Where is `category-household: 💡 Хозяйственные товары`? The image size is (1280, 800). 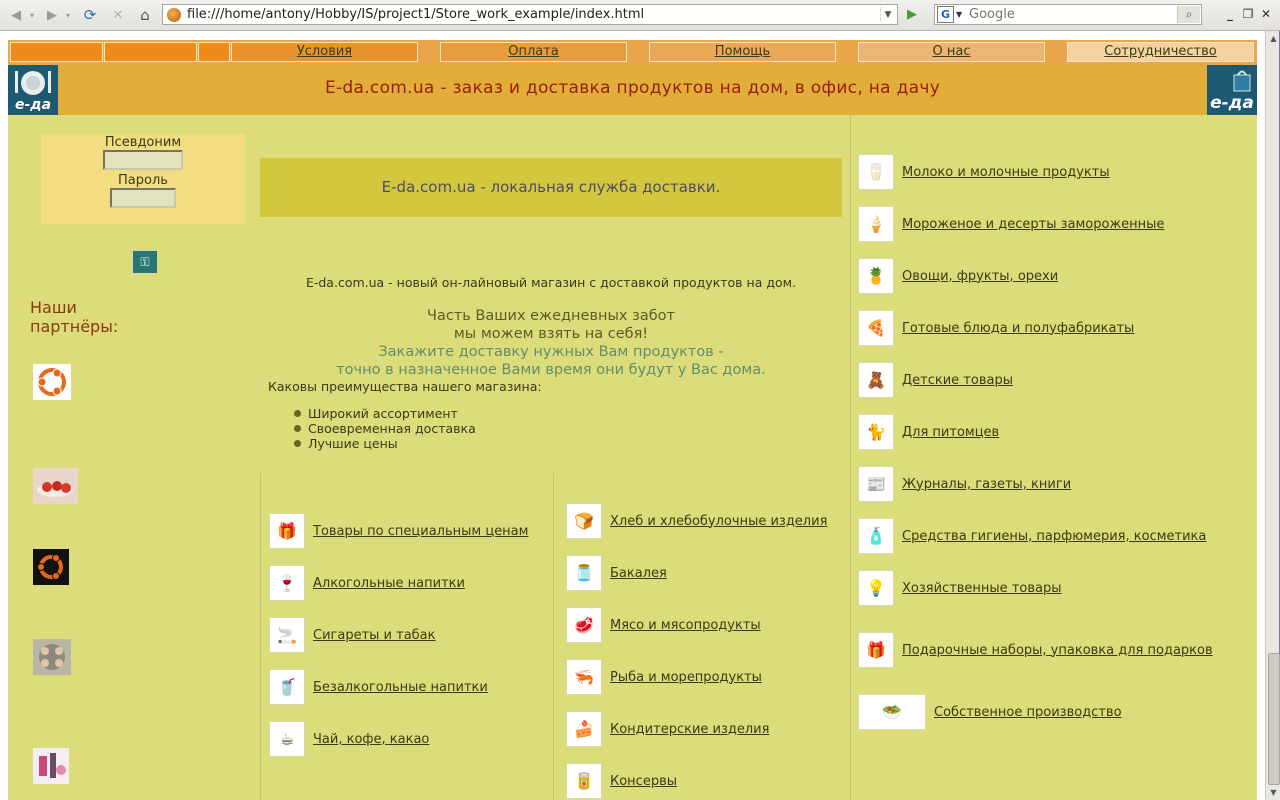 category-household: 💡 Хозяйственные товары is located at coordinates (960, 588).